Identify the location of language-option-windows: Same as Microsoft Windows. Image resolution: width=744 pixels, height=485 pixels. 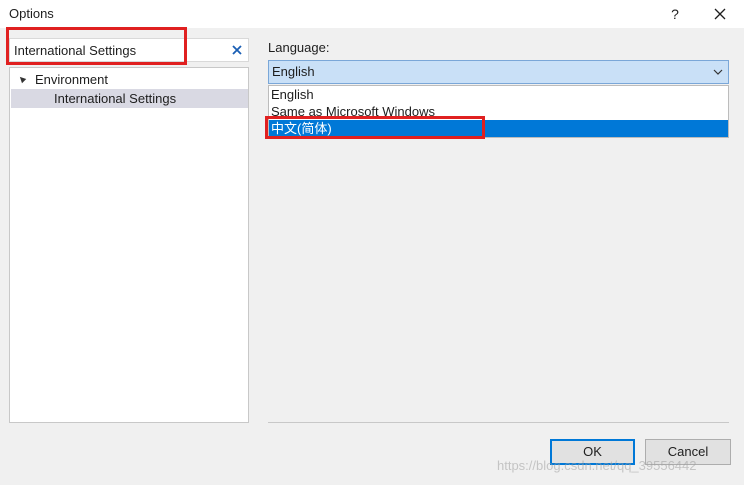
(498, 111).